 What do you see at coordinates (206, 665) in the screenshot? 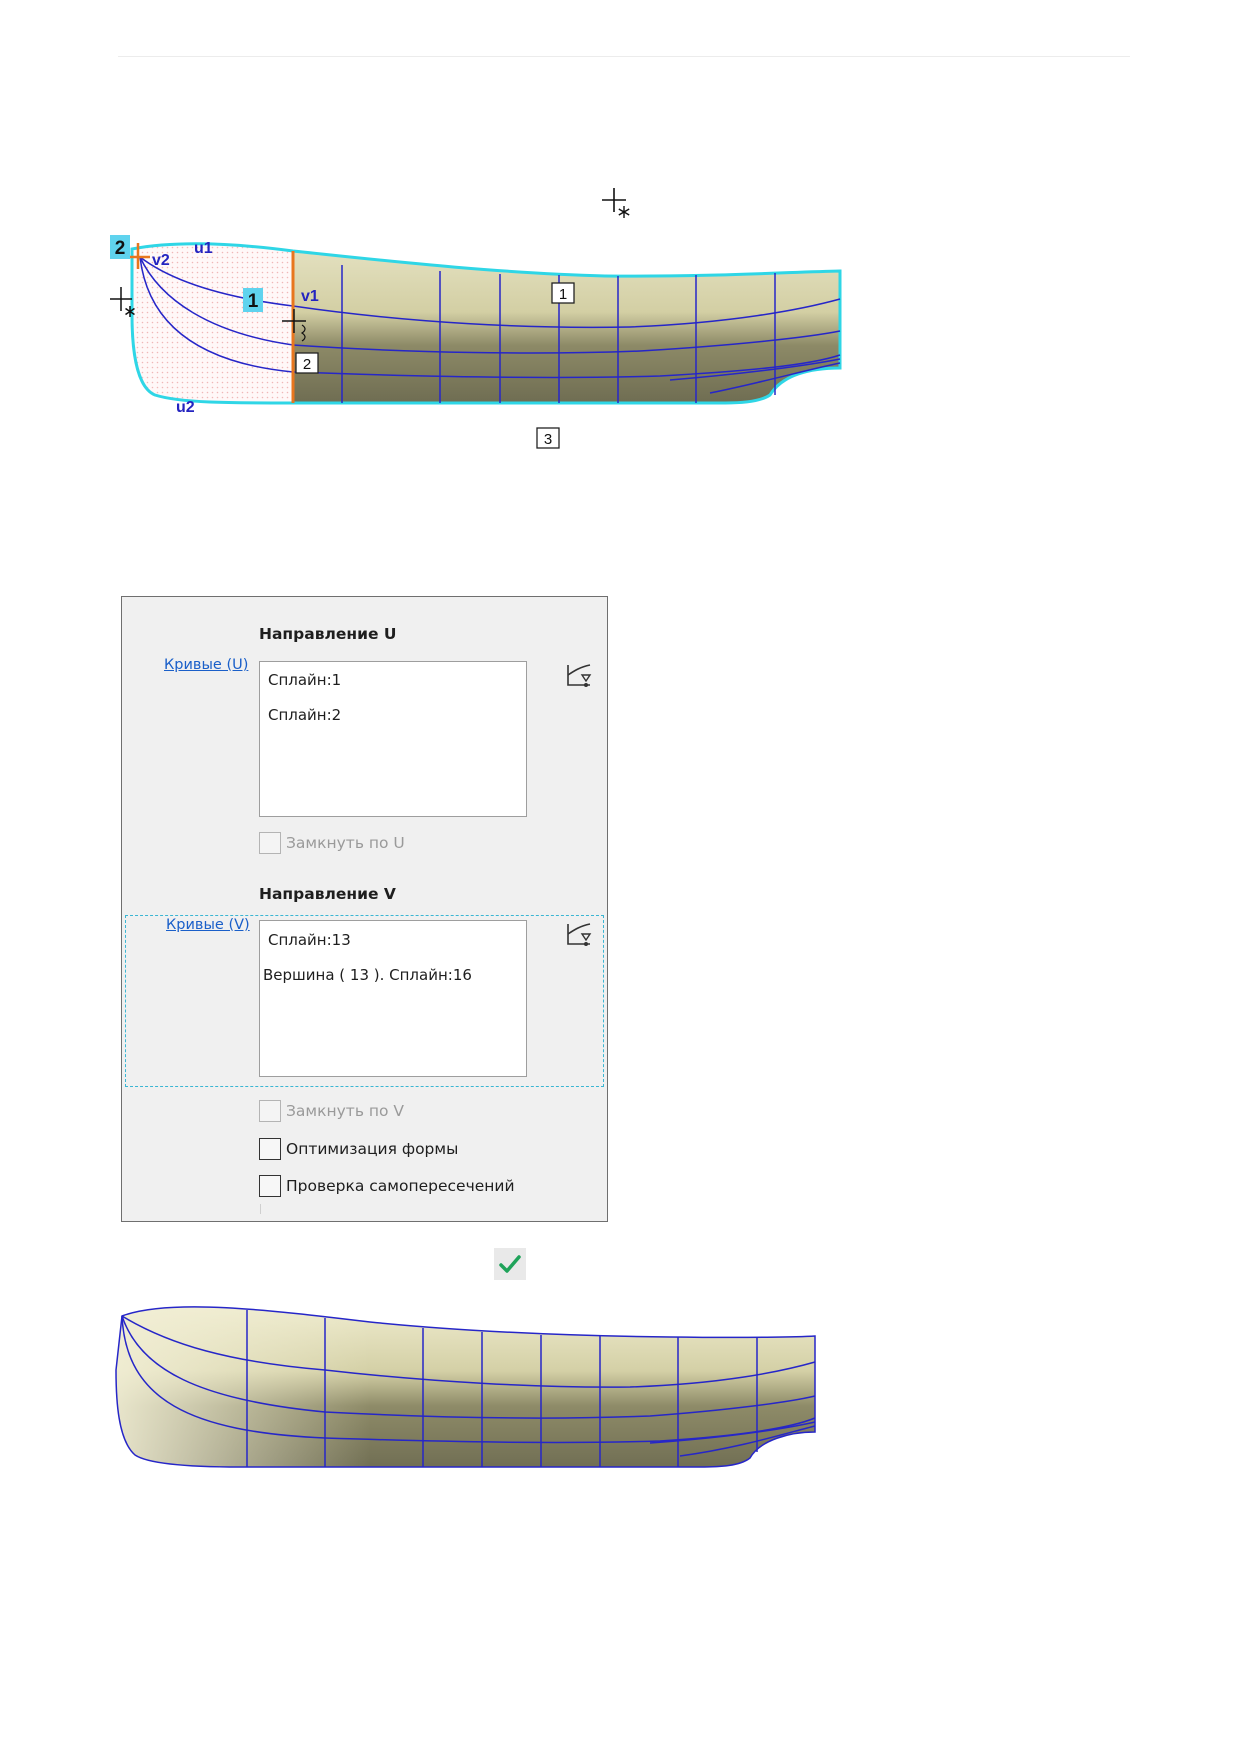
I see `curves-u-link: Кривые (U)` at bounding box center [206, 665].